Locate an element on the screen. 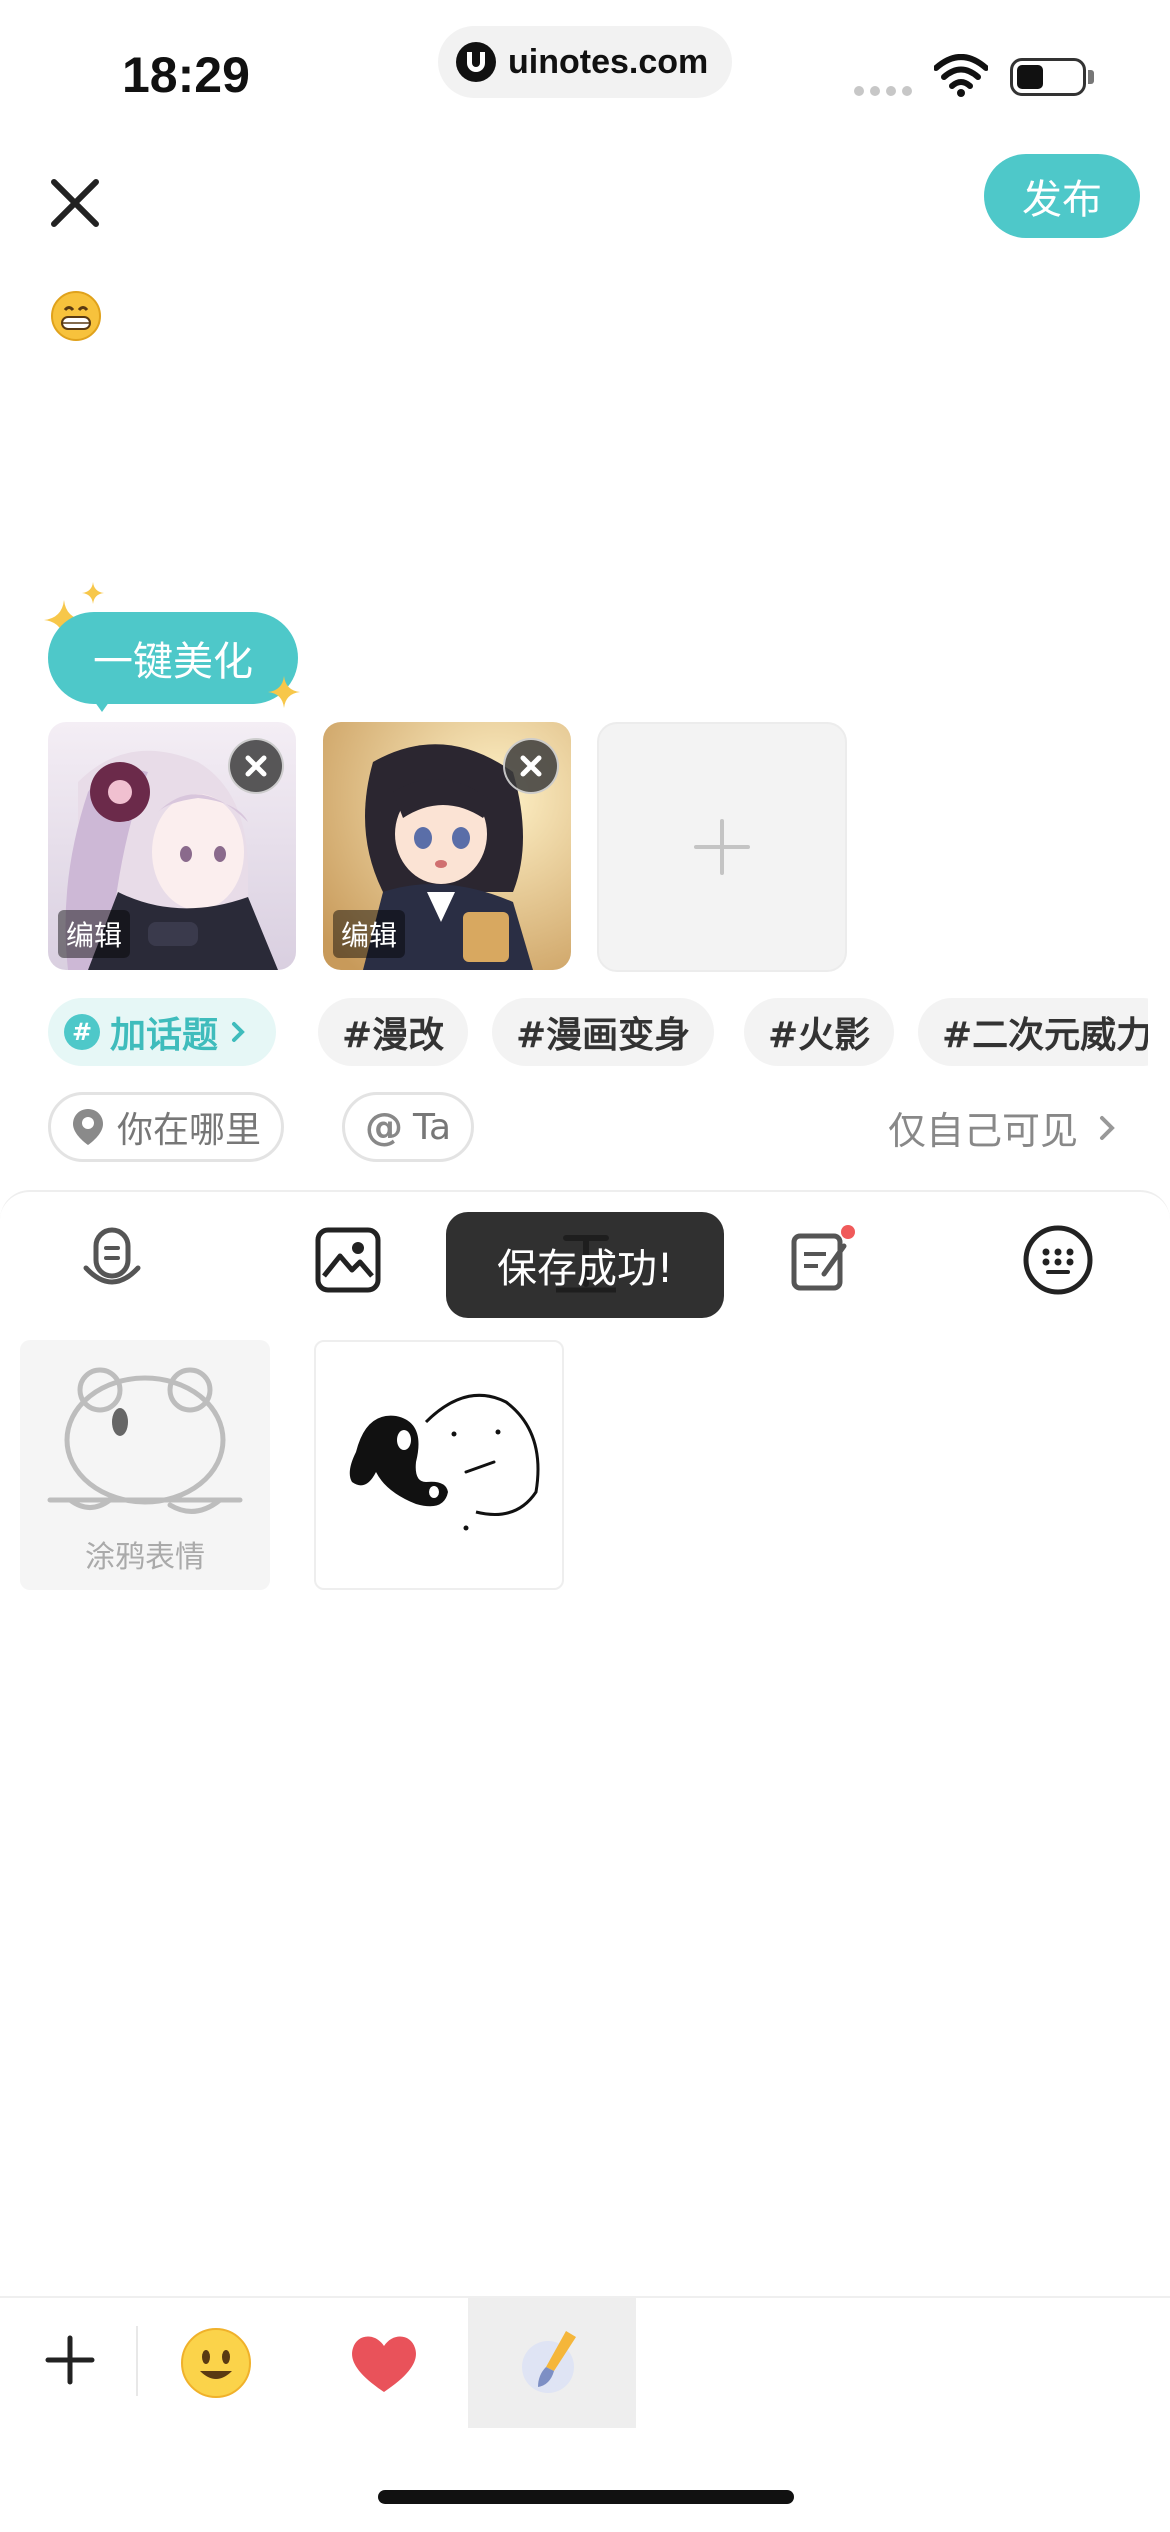 The width and height of the screenshot is (1170, 2532). beautify-bubble-tail is located at coordinates (102, 705).